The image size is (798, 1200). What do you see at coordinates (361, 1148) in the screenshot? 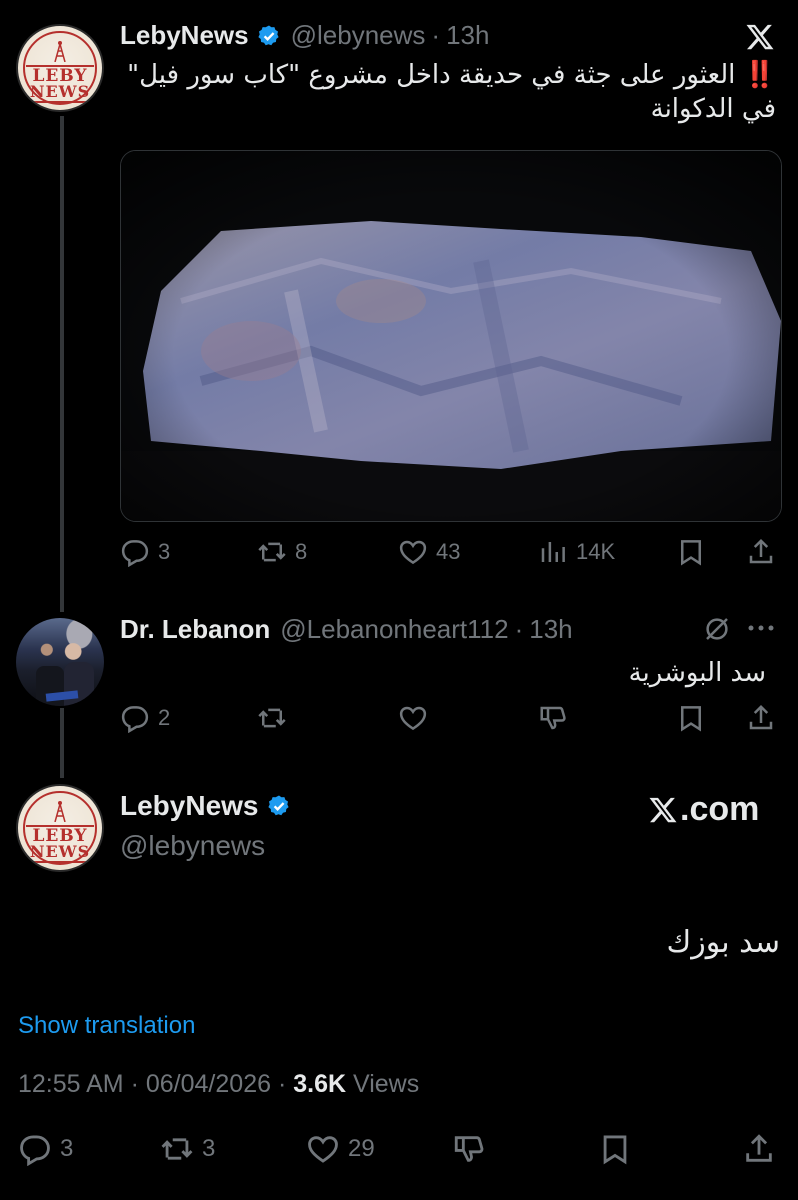
I see `like-count: 29` at bounding box center [361, 1148].